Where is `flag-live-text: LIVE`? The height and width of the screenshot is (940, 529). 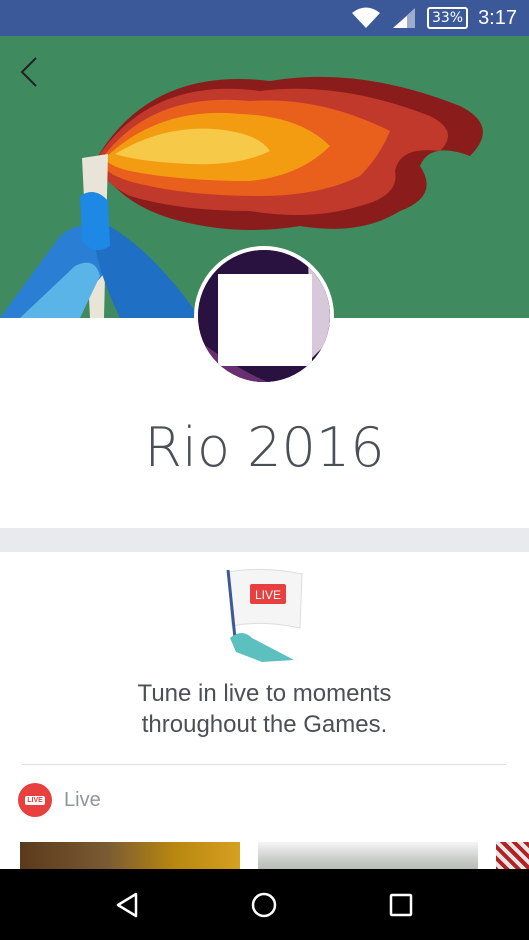
flag-live-text: LIVE is located at coordinates (268, 595).